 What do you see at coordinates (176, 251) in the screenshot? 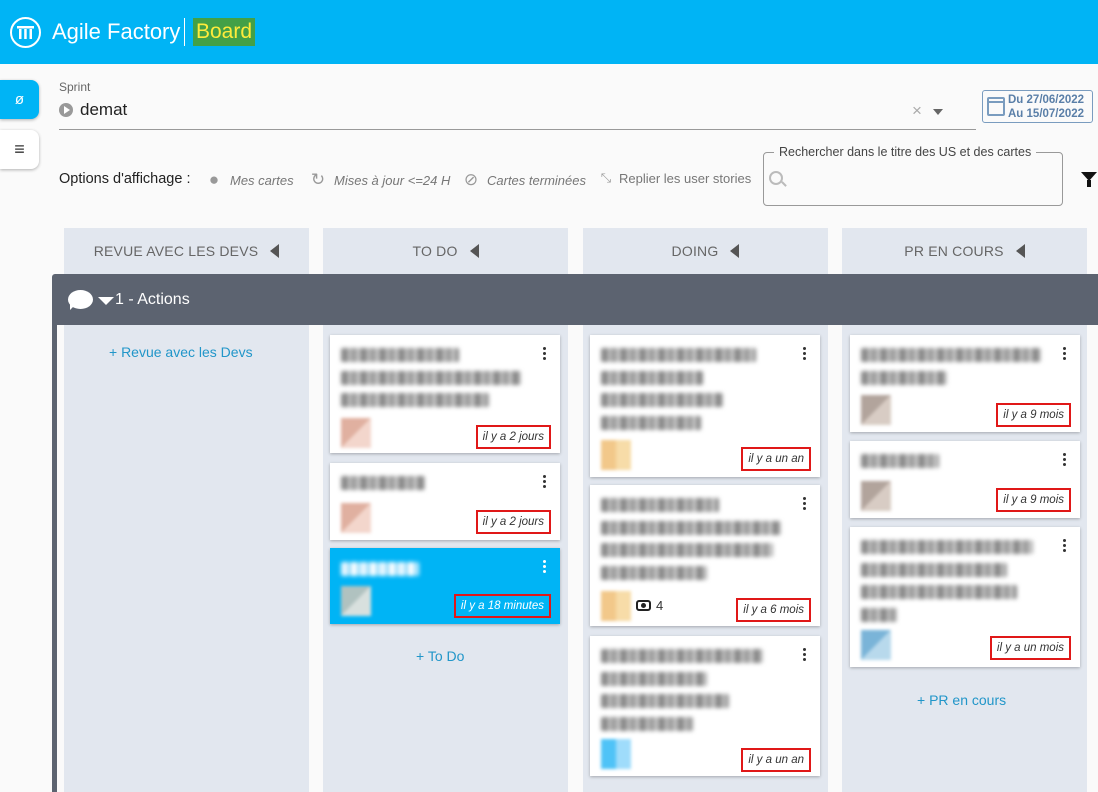
I see `column-title: REVUE AVEC LES DEVS` at bounding box center [176, 251].